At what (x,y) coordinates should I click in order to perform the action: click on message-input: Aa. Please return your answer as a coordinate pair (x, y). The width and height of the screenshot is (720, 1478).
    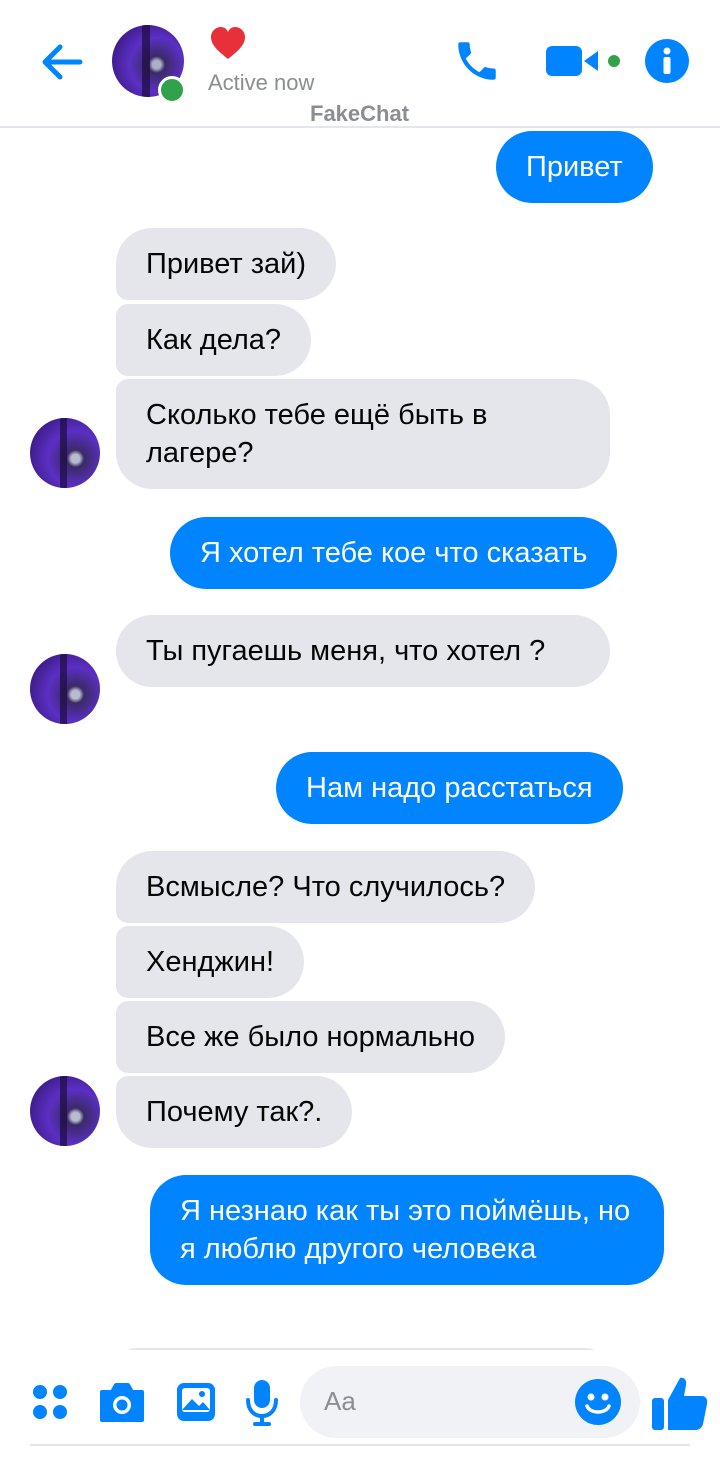
    Looking at the image, I should click on (470, 1402).